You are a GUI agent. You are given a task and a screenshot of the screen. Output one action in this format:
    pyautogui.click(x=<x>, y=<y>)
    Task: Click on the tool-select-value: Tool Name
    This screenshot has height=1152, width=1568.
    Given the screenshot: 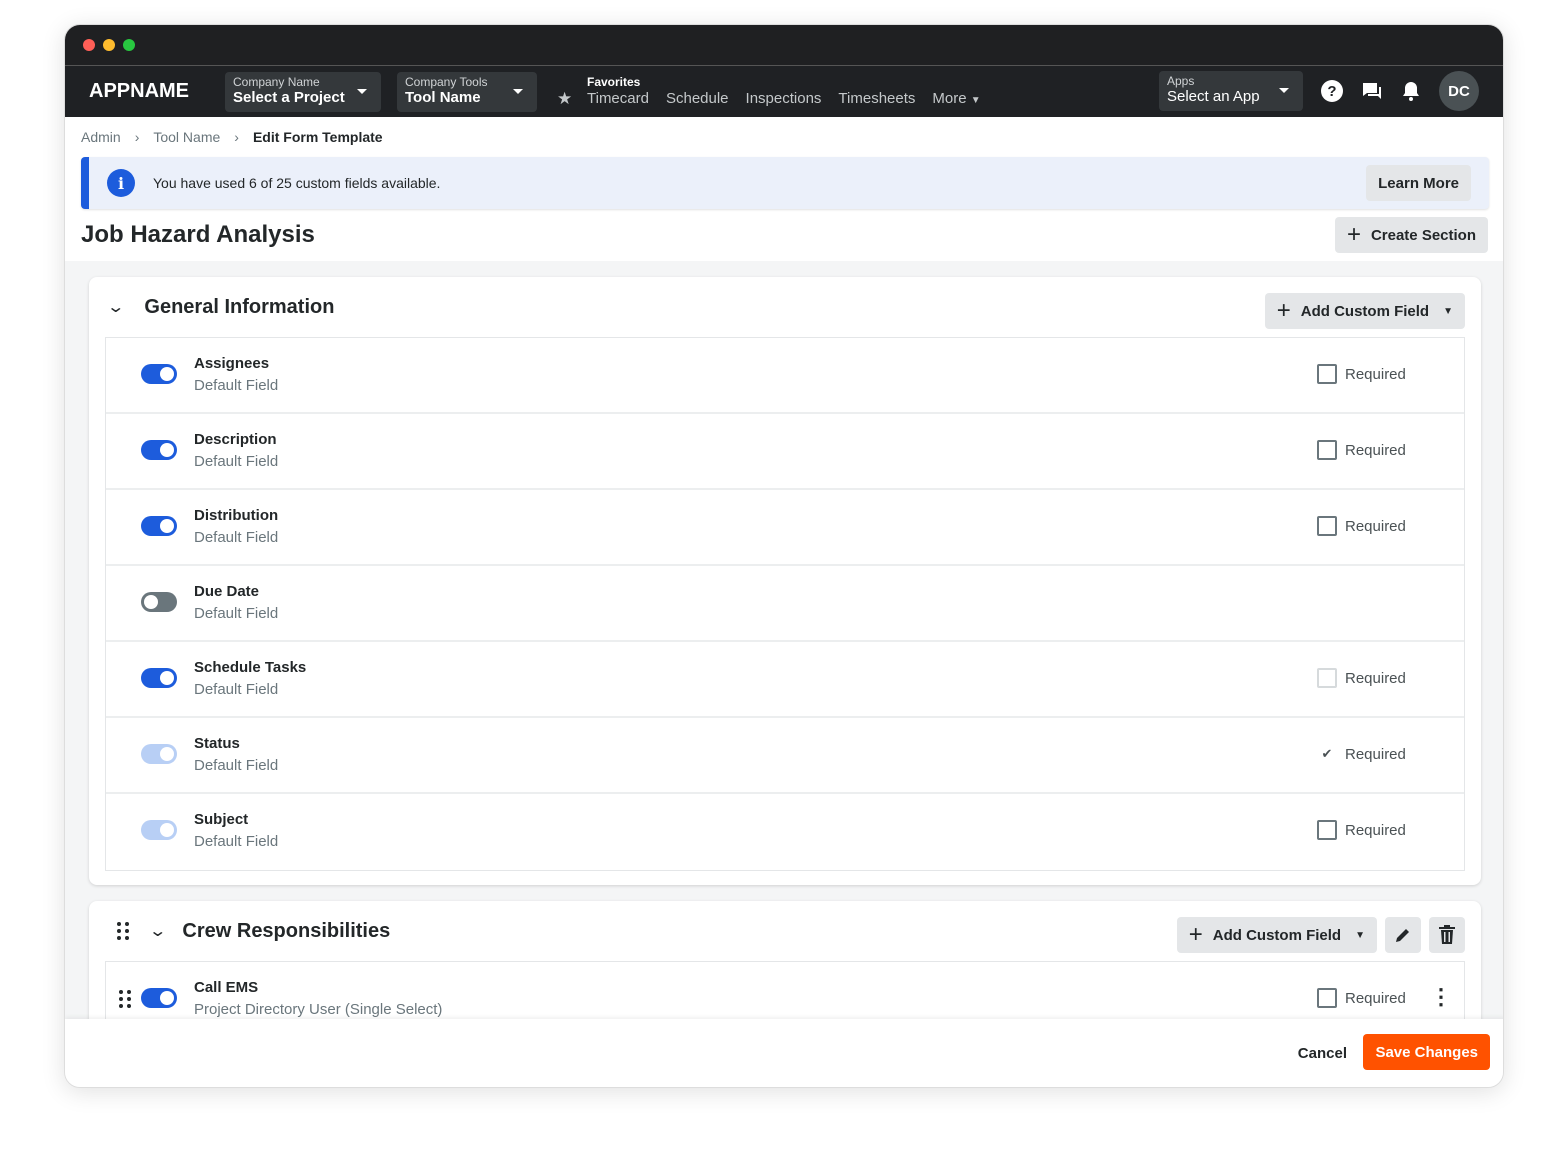 What is the action you would take?
    pyautogui.click(x=443, y=97)
    